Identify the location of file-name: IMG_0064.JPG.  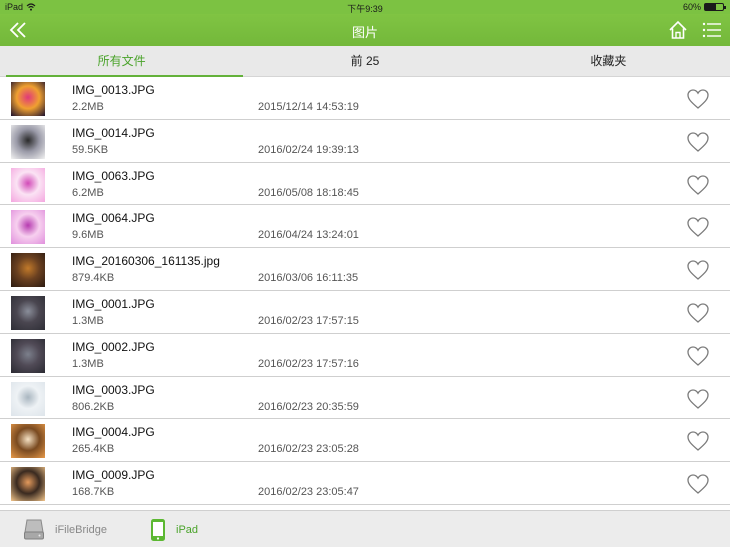
(113, 218).